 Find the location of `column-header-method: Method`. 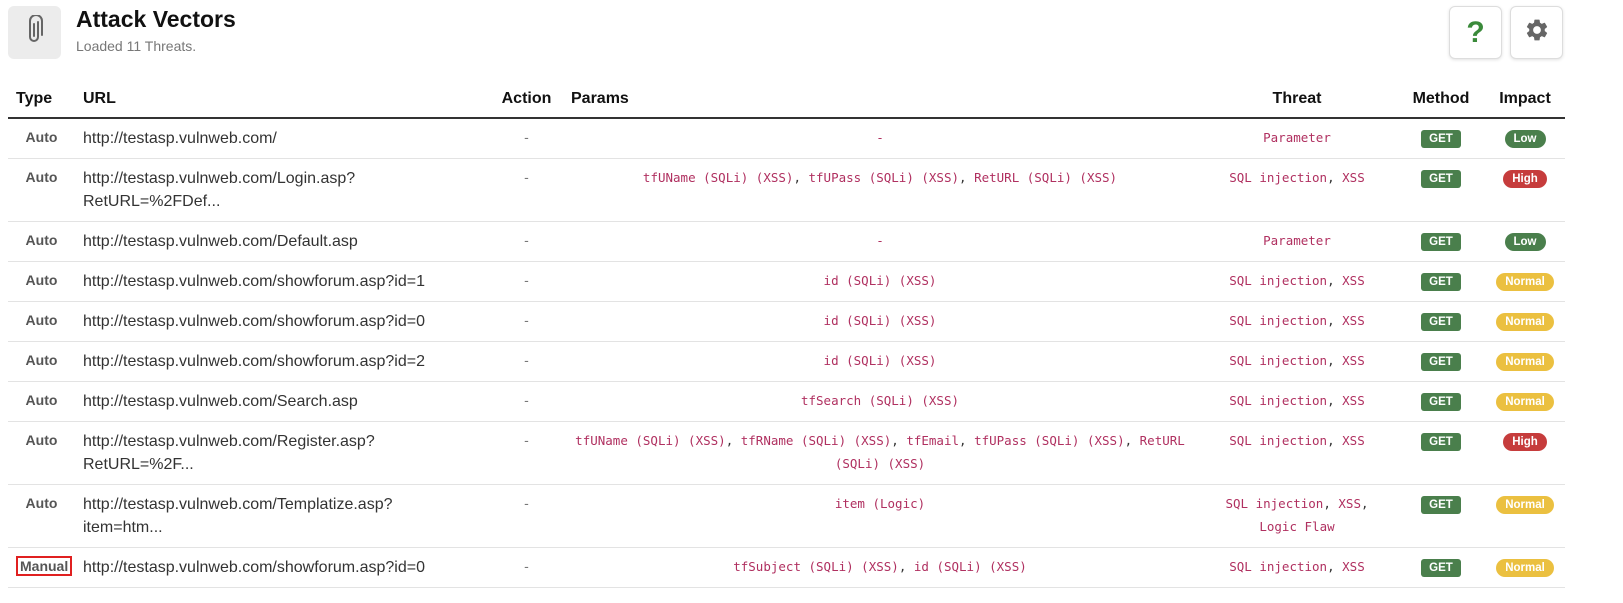

column-header-method: Method is located at coordinates (1441, 99).